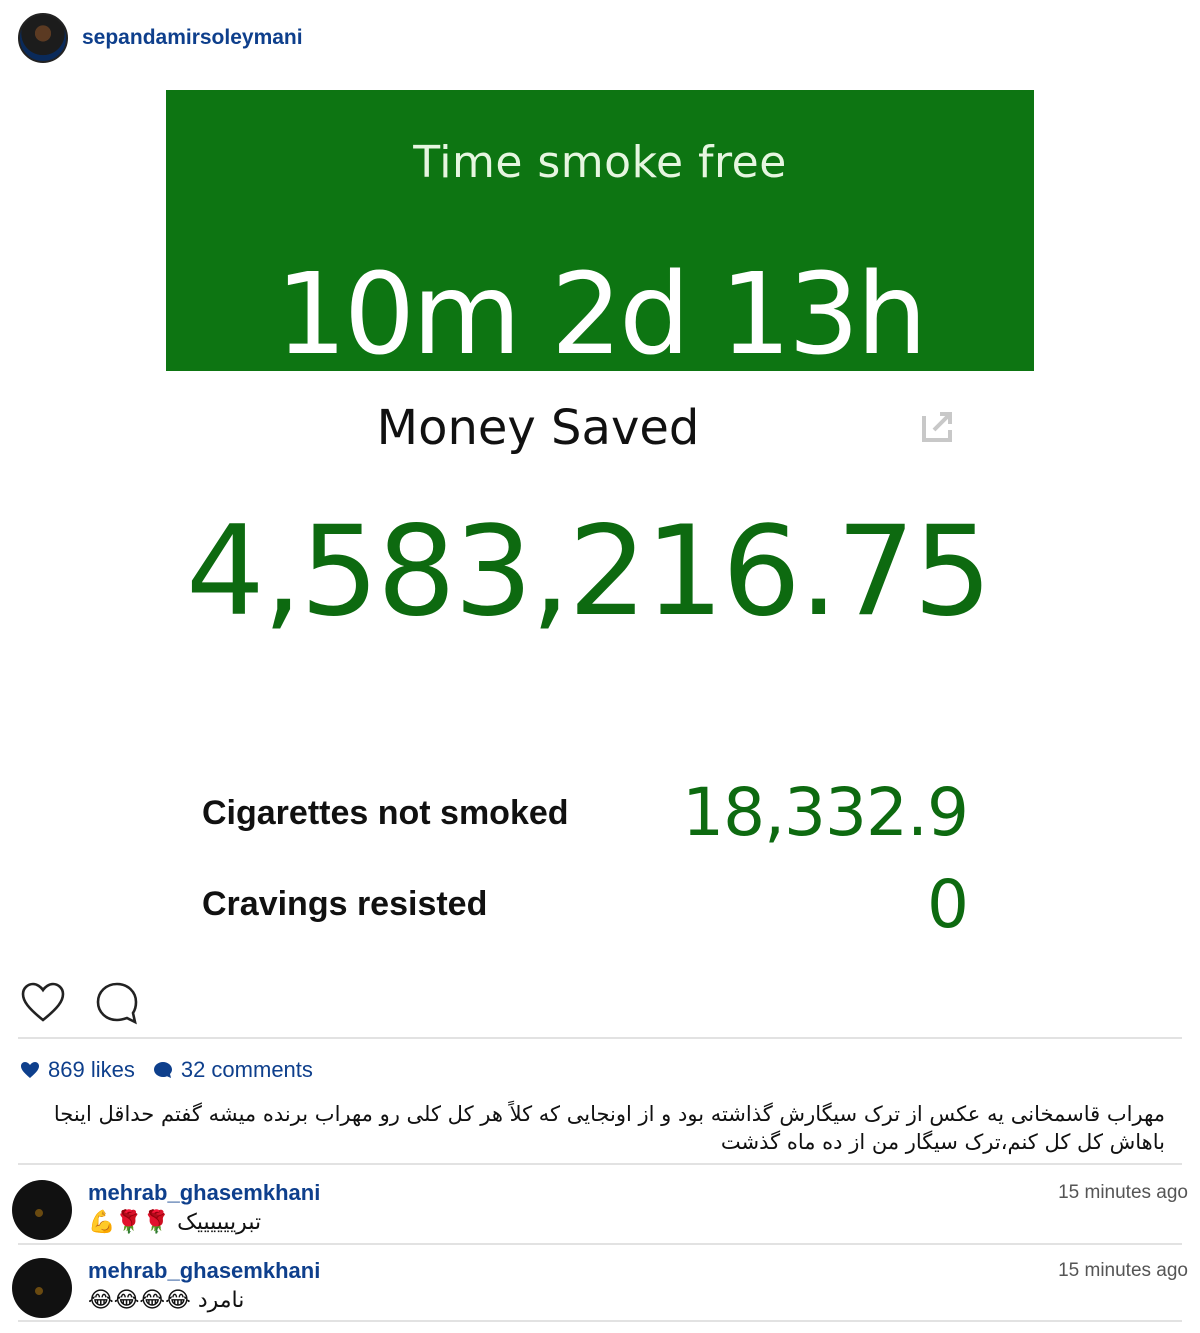 This screenshot has height=1333, width=1200. Describe the element at coordinates (385, 813) in the screenshot. I see `cigarettes-not-smoked-label: Cigarettes not smoked` at that location.